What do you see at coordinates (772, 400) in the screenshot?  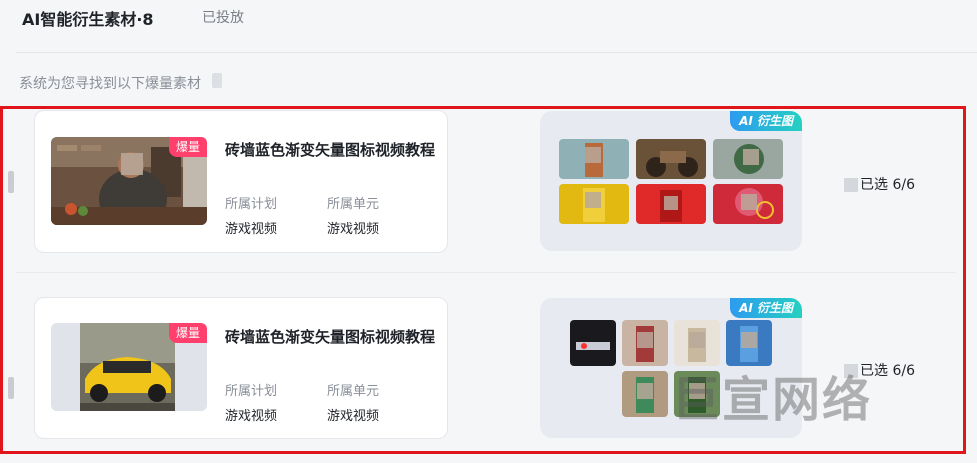 I see `watermark: 巨宣网络` at bounding box center [772, 400].